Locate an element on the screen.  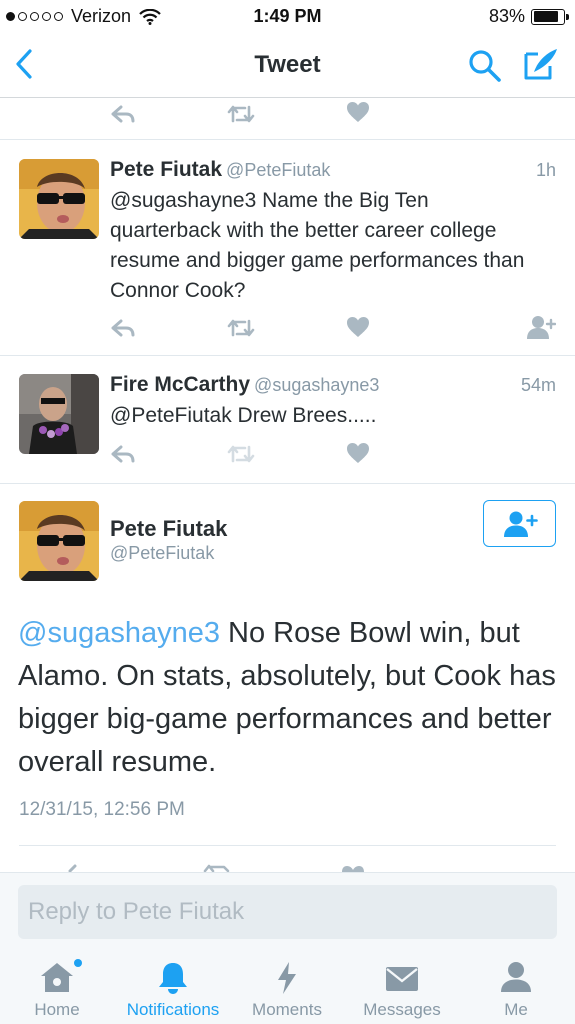
author-name: Fire McCarthy is located at coordinates (180, 384).